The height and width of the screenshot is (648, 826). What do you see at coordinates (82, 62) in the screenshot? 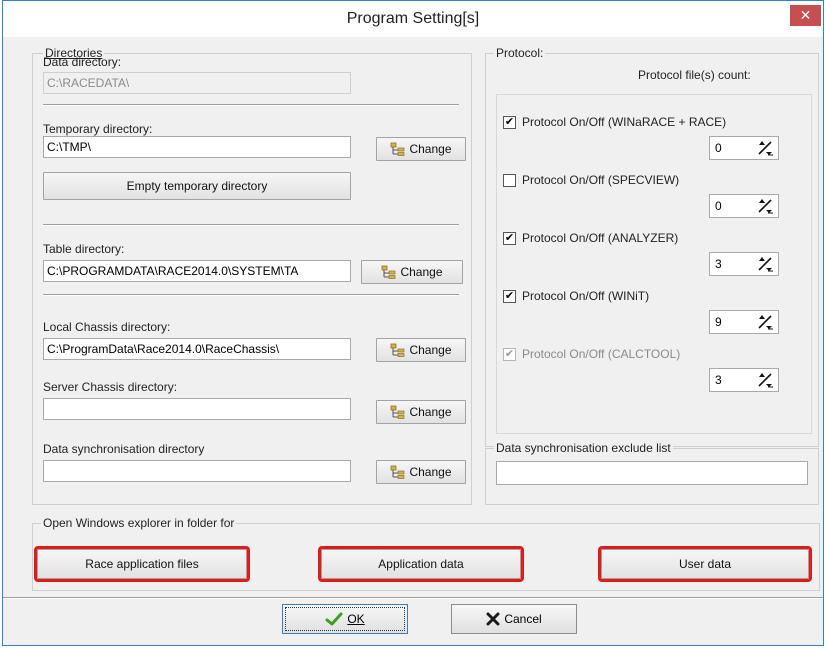
I see `data-directory-label: Data directory:` at bounding box center [82, 62].